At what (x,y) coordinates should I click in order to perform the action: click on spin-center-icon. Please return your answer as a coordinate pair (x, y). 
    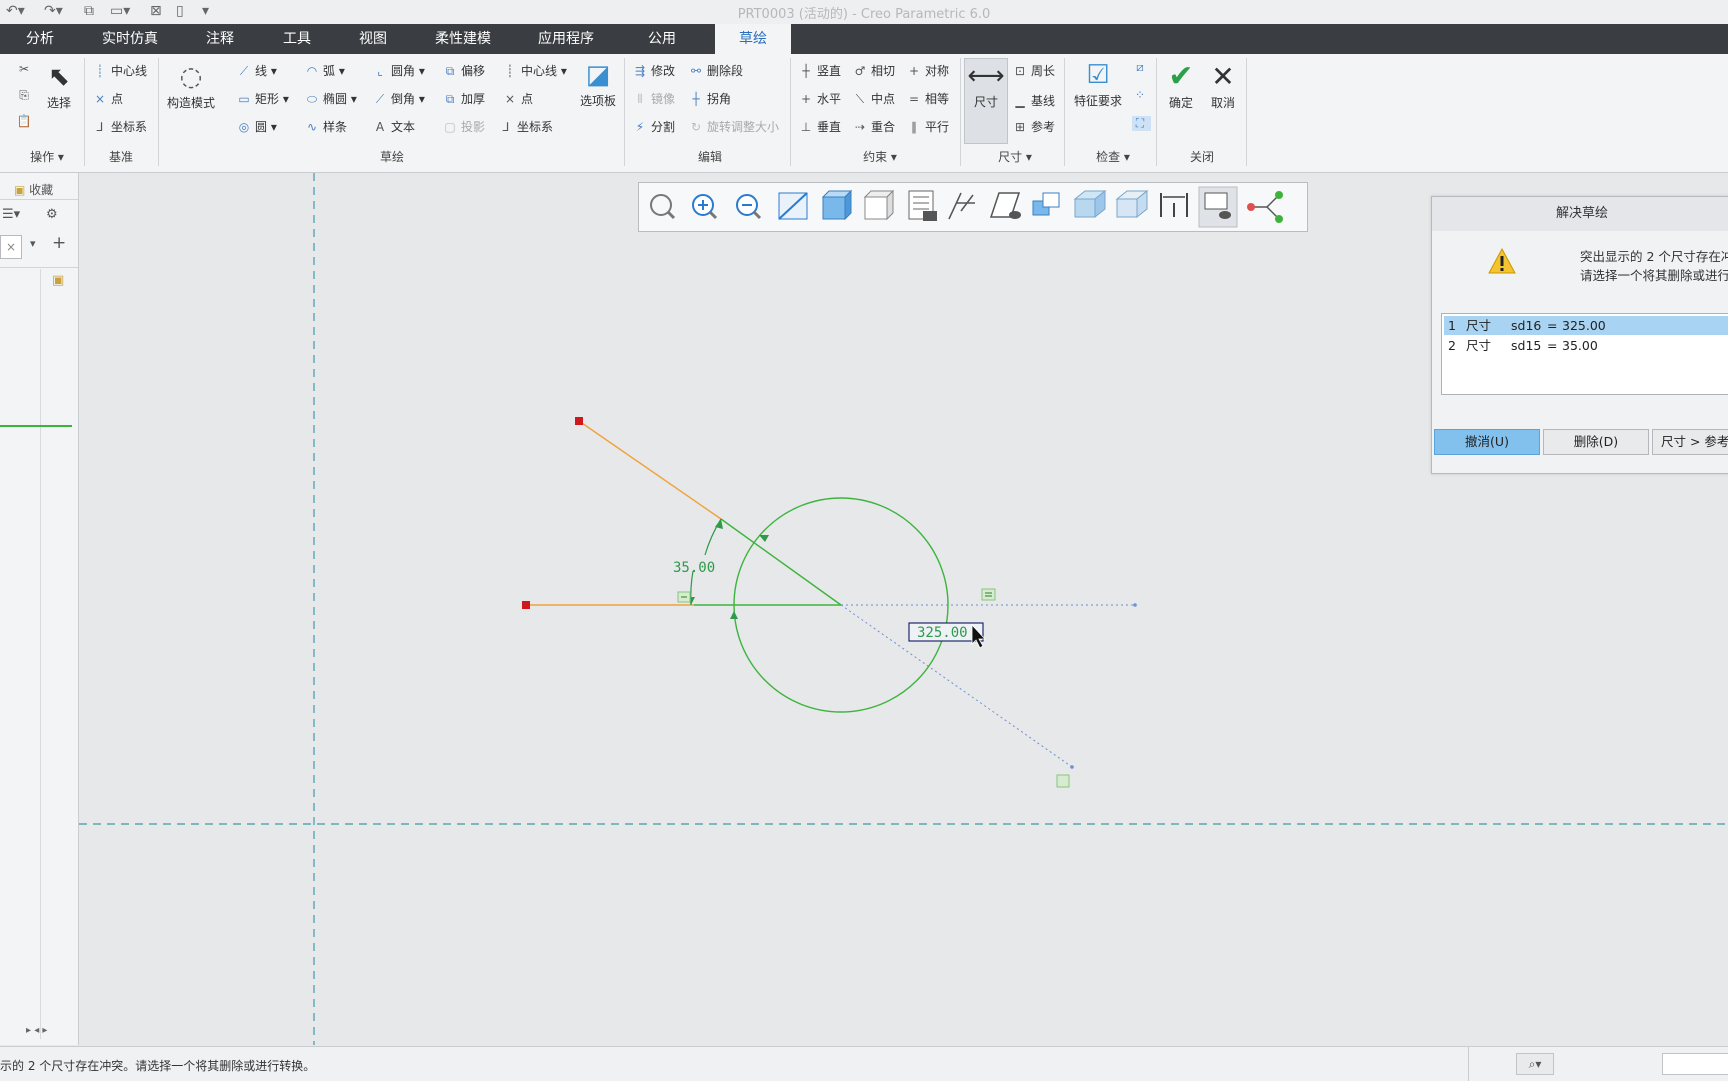
    Looking at the image, I should click on (1046, 204).